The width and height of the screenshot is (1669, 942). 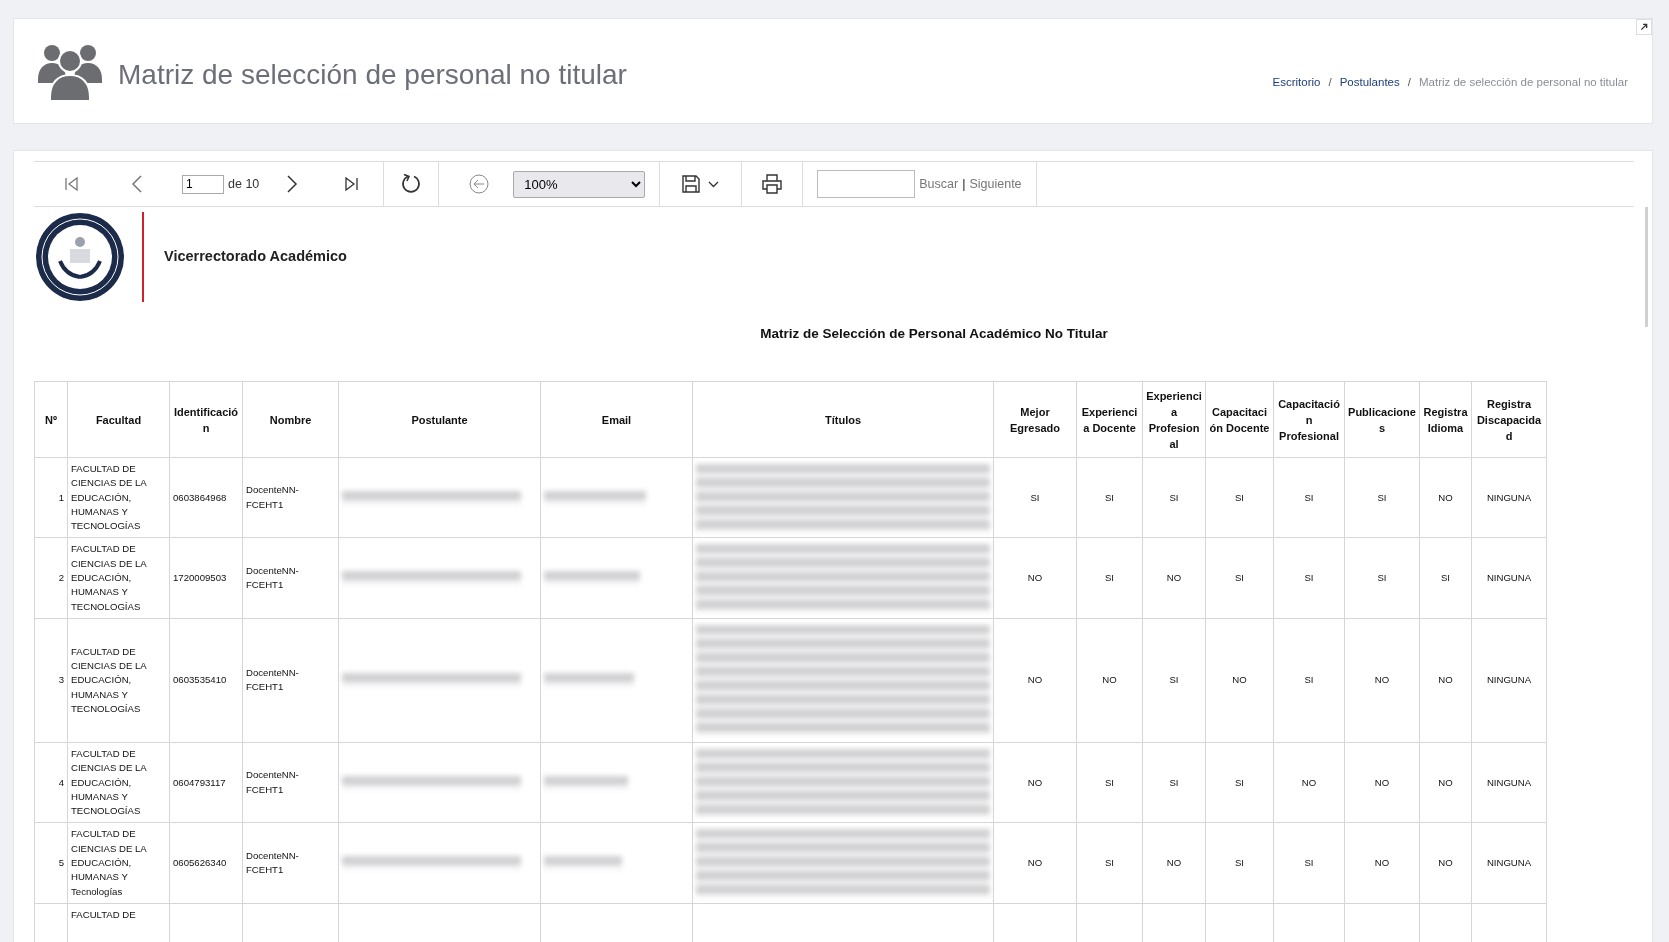 I want to click on row-number: 1, so click(x=61, y=497).